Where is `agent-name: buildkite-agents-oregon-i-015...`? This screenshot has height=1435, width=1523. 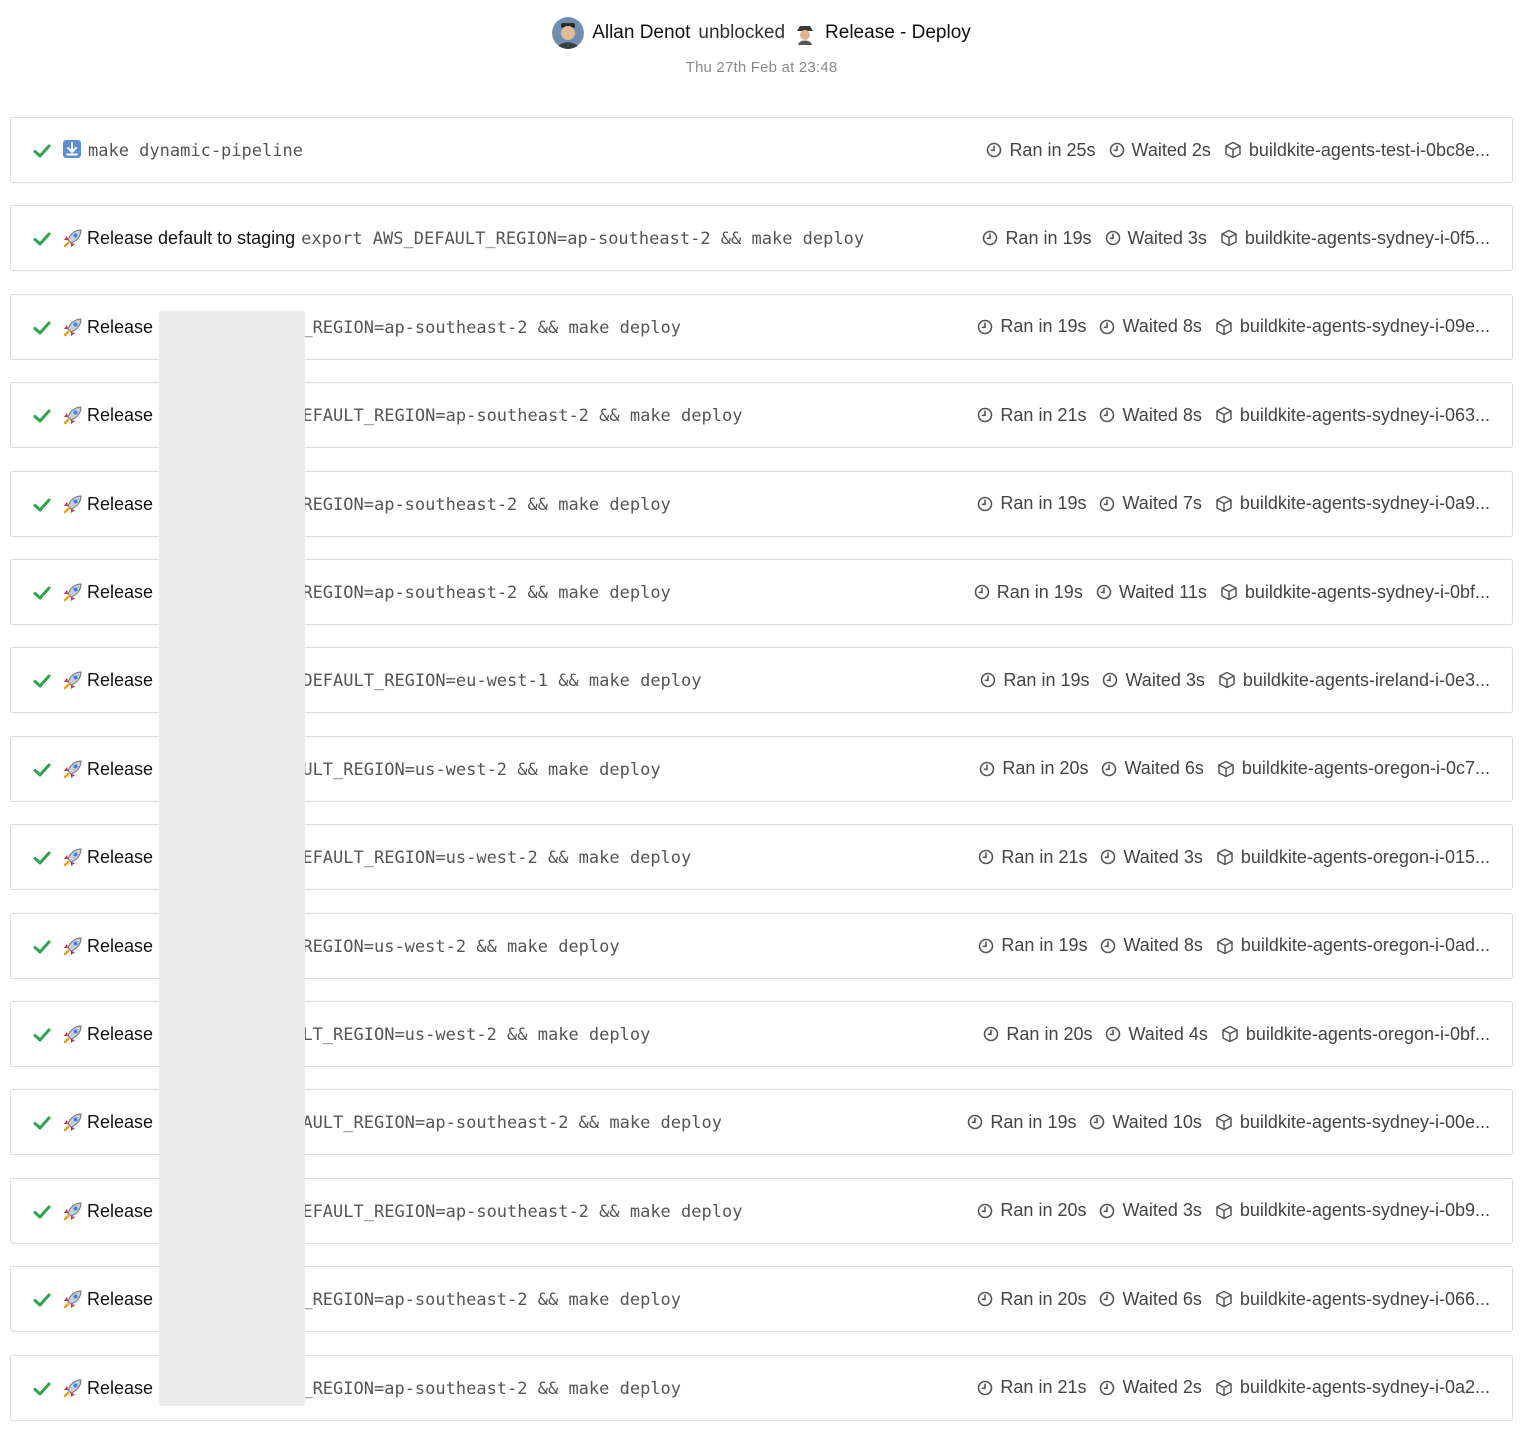
agent-name: buildkite-agents-oregon-i-015... is located at coordinates (1365, 857).